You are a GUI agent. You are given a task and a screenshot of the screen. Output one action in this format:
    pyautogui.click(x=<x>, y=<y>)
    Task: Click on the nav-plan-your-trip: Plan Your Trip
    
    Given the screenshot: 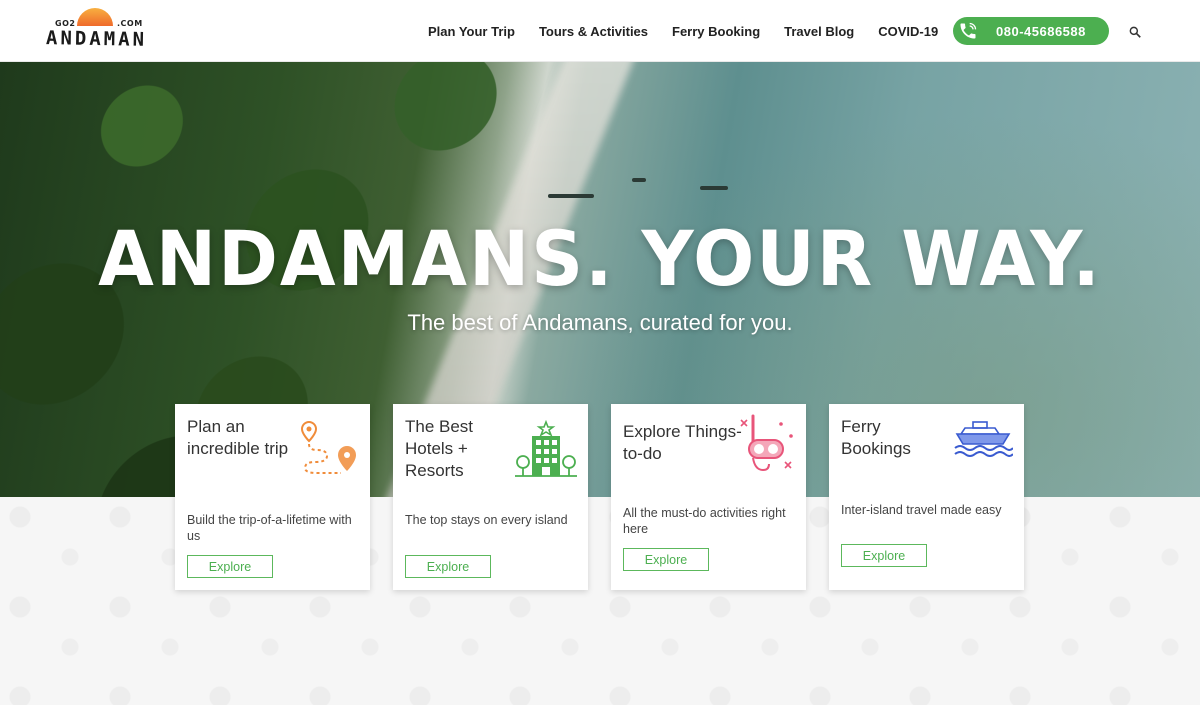 What is the action you would take?
    pyautogui.click(x=471, y=31)
    